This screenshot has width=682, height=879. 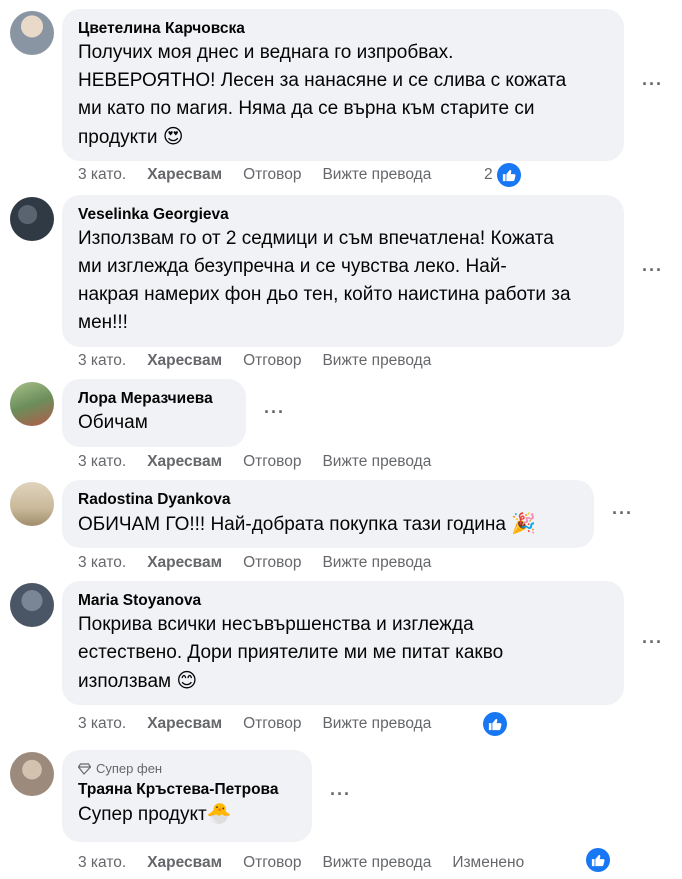 I want to click on comment-author: Maria Stoyanova, so click(x=343, y=601).